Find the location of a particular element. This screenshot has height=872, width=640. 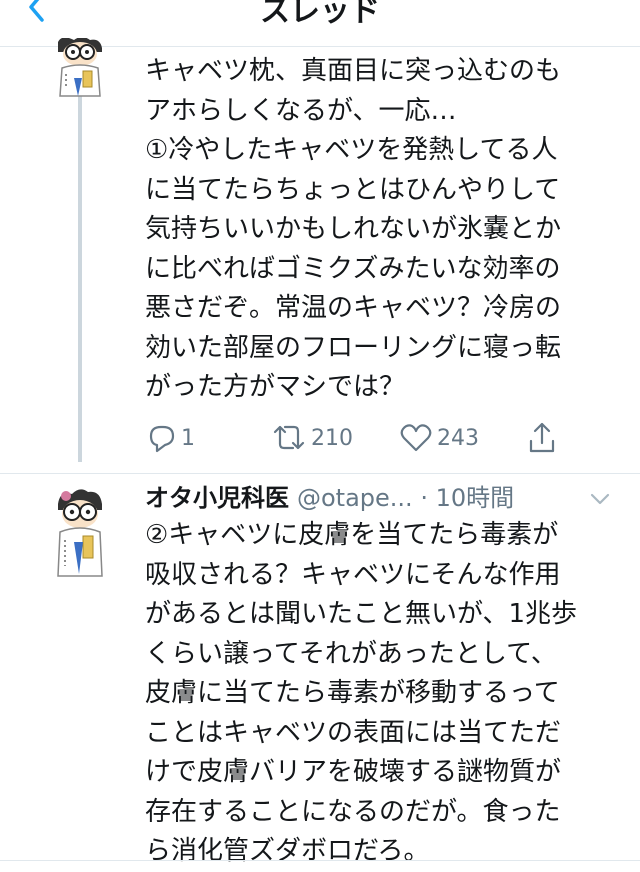

share-button is located at coordinates (542, 438).